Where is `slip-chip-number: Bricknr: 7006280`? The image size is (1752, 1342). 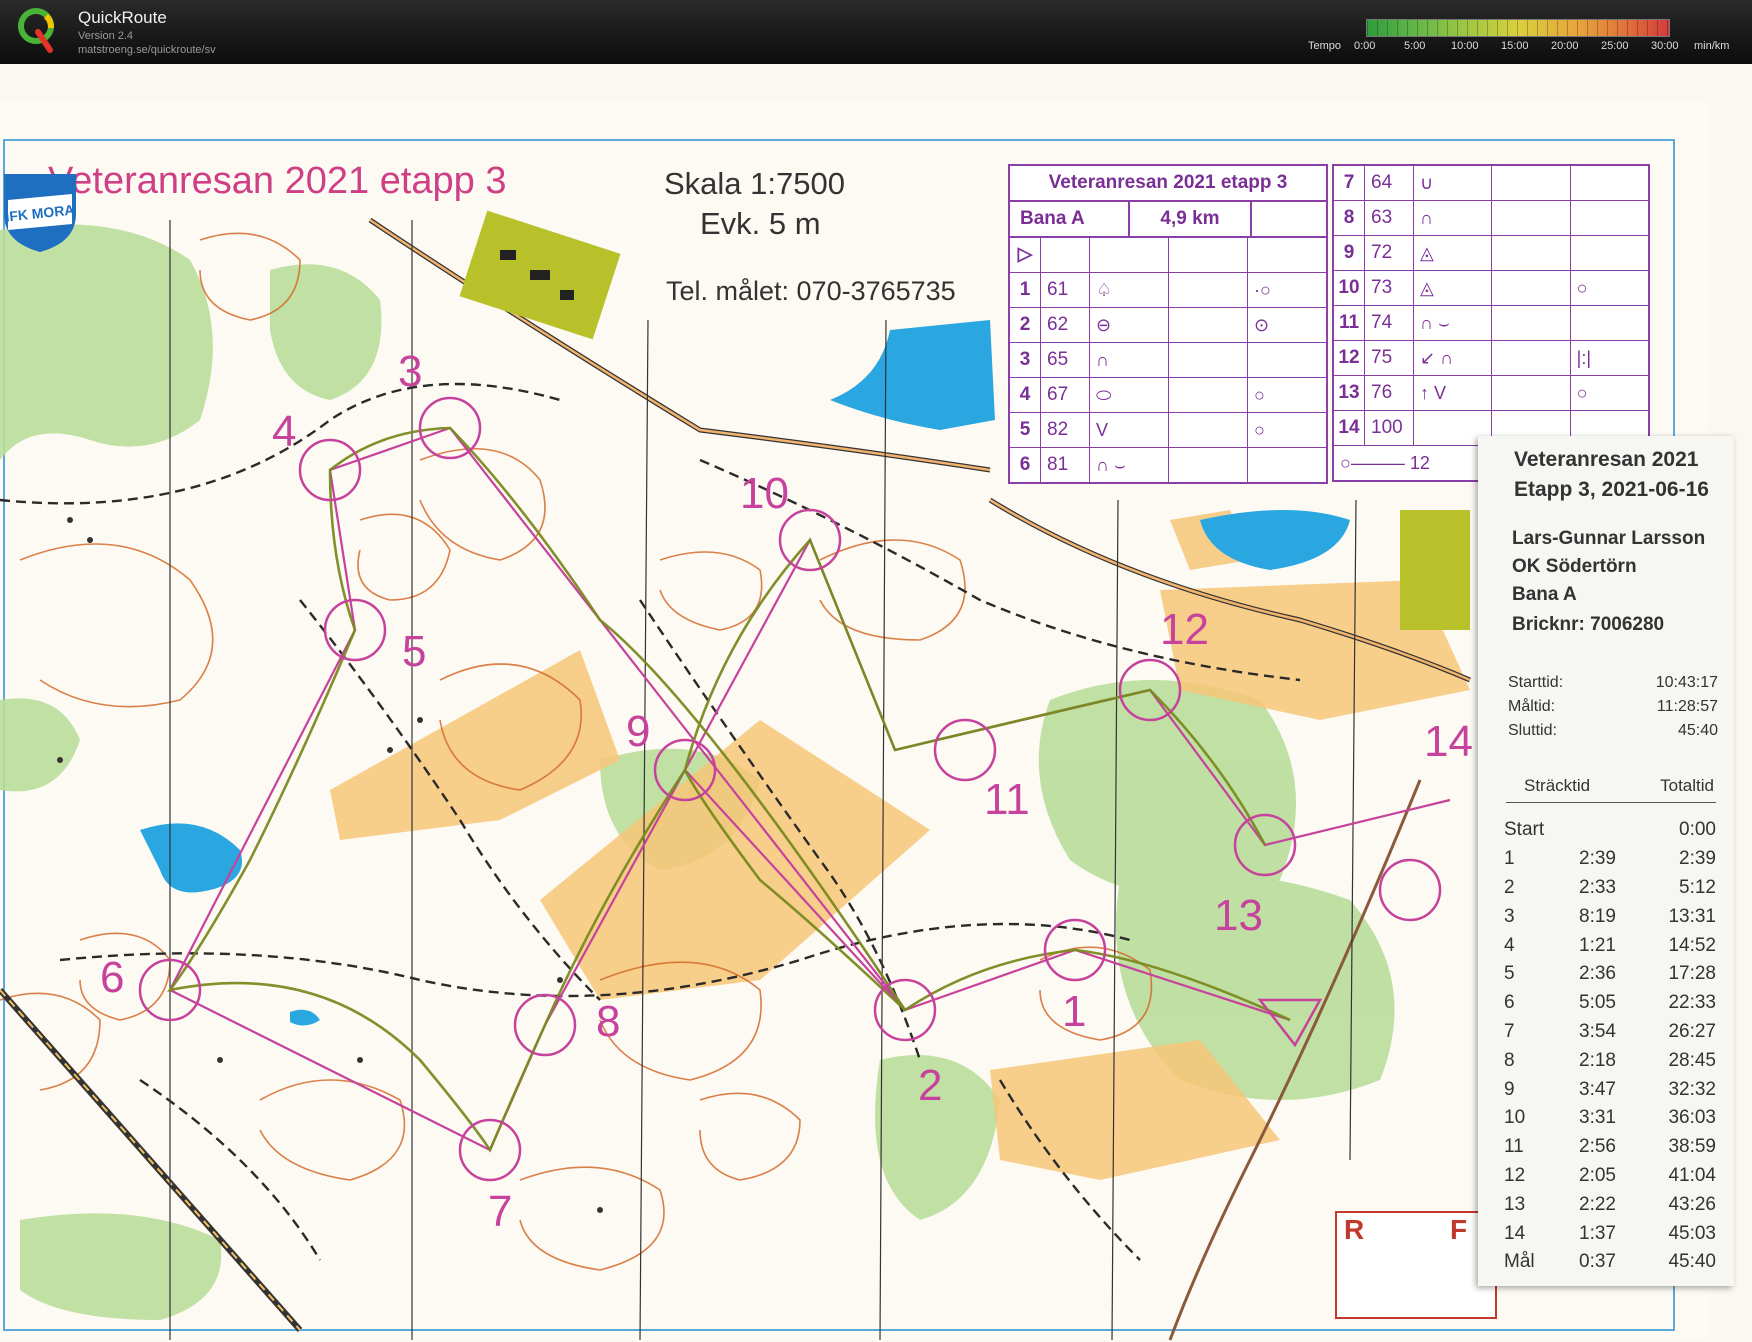 slip-chip-number: Bricknr: 7006280 is located at coordinates (1588, 624).